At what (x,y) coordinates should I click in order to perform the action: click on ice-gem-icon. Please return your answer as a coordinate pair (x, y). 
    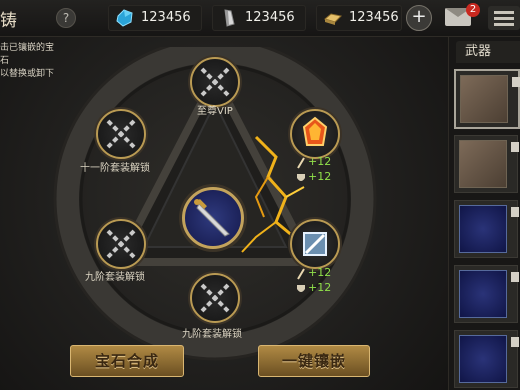
    Looking at the image, I should click on (315, 244).